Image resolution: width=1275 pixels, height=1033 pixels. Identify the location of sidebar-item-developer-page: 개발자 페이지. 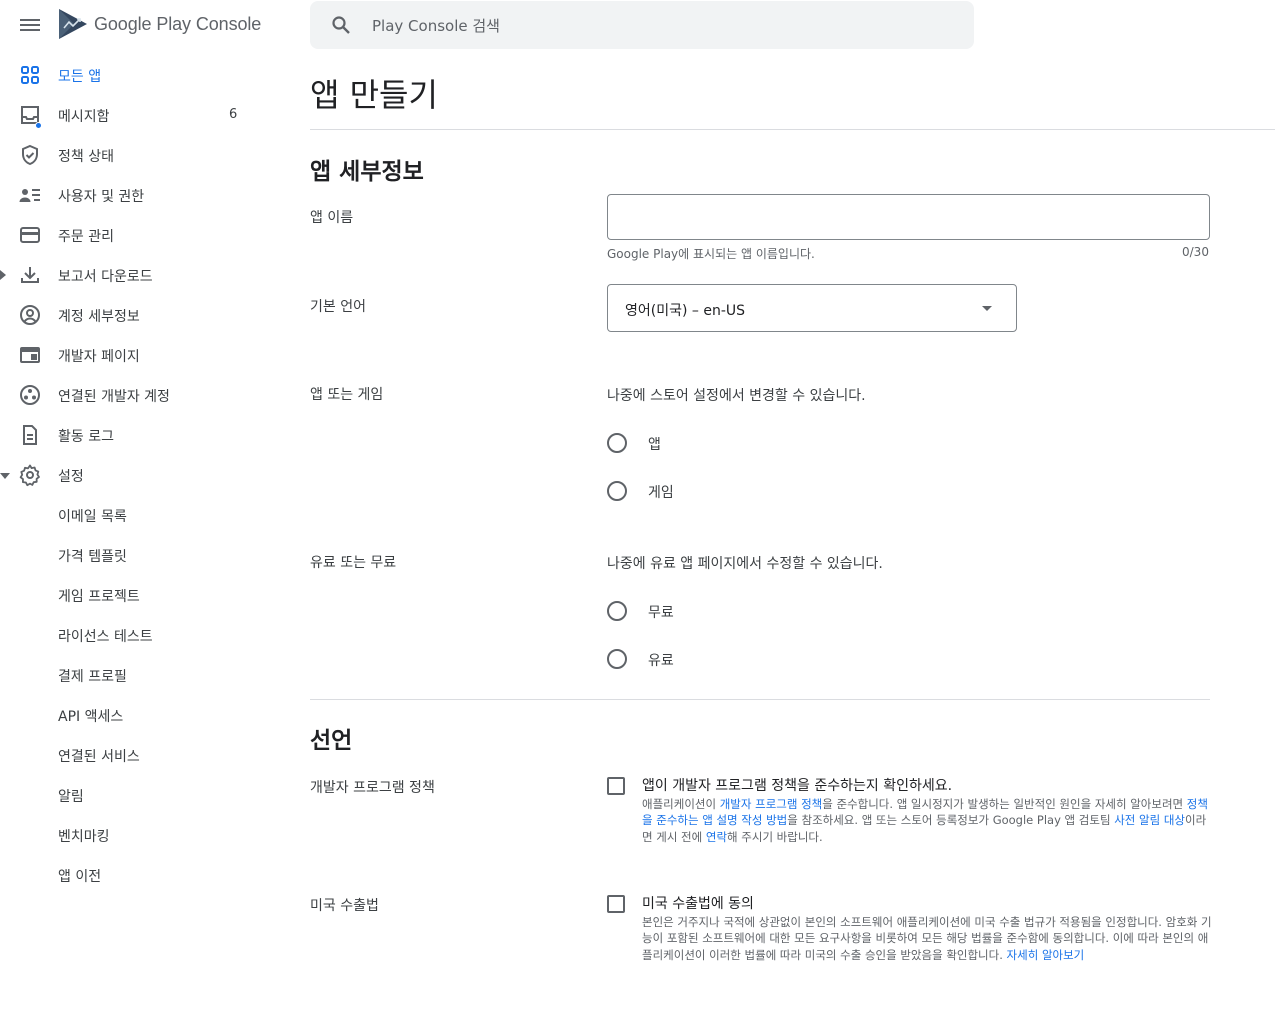
(145, 355).